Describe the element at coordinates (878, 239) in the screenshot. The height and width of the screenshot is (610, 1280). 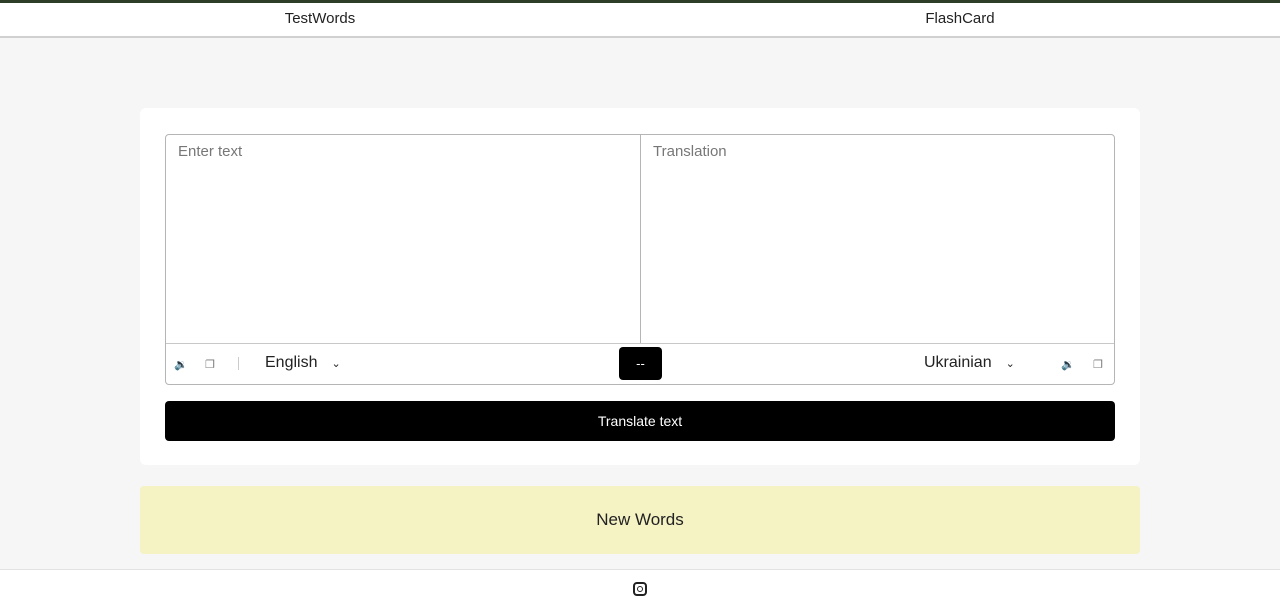
I see `translation-output` at that location.